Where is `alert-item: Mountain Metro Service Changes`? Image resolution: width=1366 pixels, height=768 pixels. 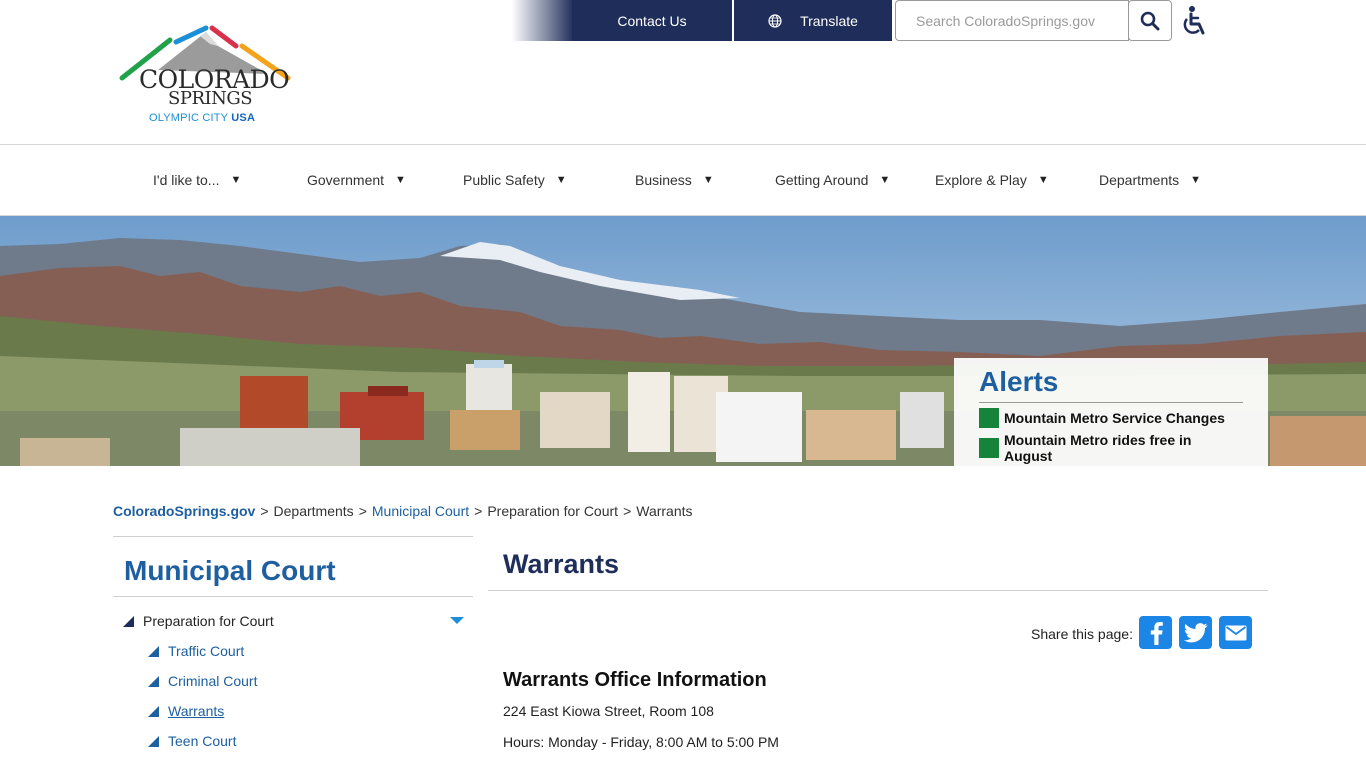
alert-item: Mountain Metro Service Changes is located at coordinates (1111, 418).